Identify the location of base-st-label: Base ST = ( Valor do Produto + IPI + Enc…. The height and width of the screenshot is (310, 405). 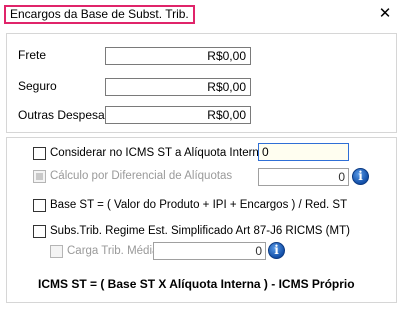
(199, 205).